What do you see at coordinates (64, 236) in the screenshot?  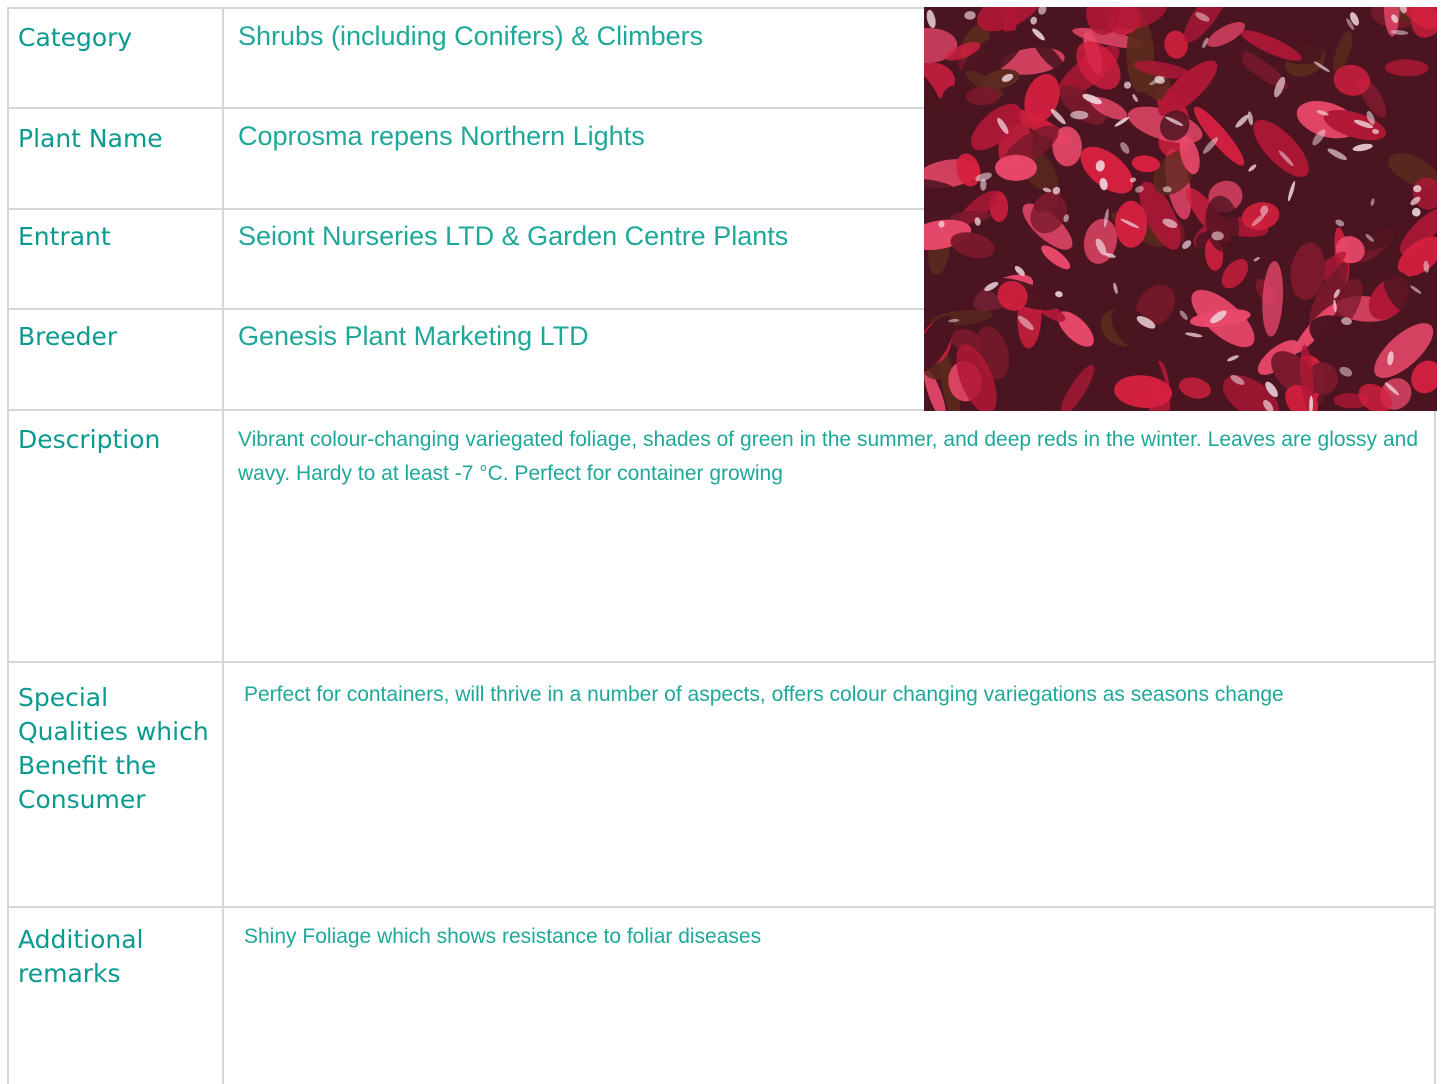 I see `entrant-label: Entrant` at bounding box center [64, 236].